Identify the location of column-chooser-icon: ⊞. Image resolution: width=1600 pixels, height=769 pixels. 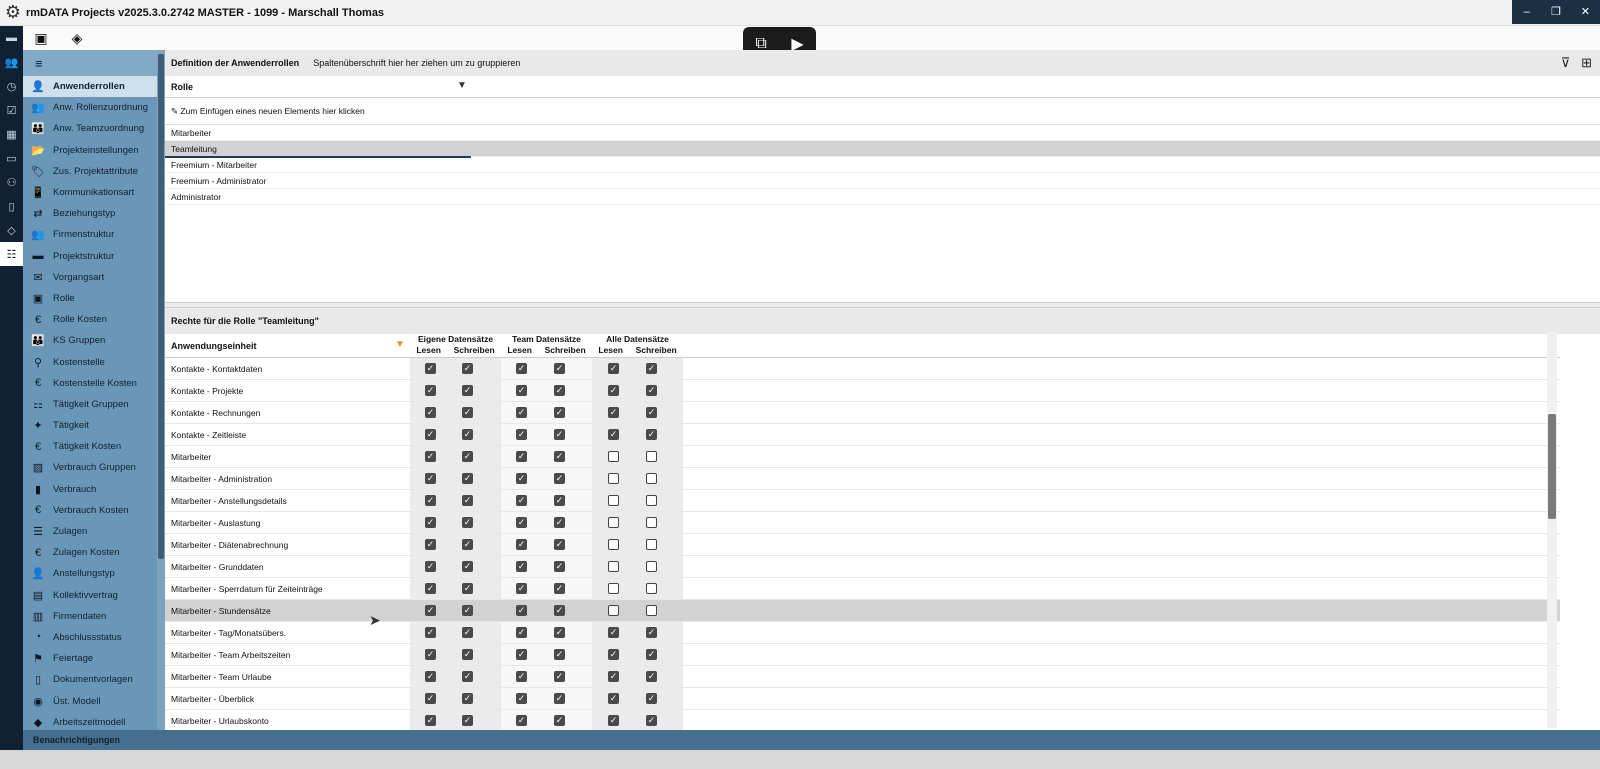
(1586, 62).